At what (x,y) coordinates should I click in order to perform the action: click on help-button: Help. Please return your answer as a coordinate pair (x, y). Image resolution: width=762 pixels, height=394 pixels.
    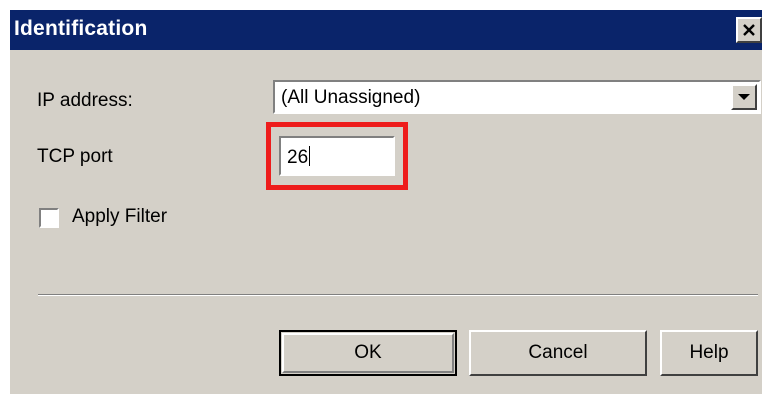
    Looking at the image, I should click on (709, 353).